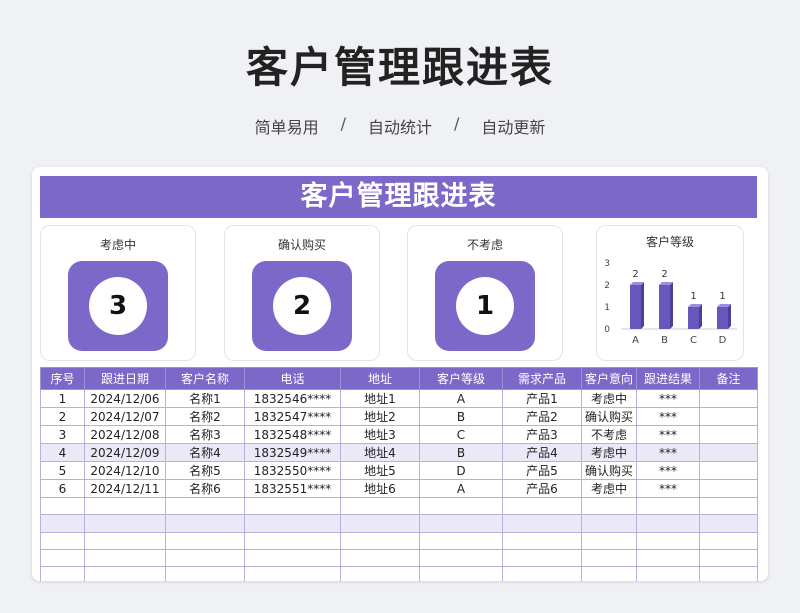  What do you see at coordinates (380, 416) in the screenshot?
I see `table-cell: 地址2` at bounding box center [380, 416].